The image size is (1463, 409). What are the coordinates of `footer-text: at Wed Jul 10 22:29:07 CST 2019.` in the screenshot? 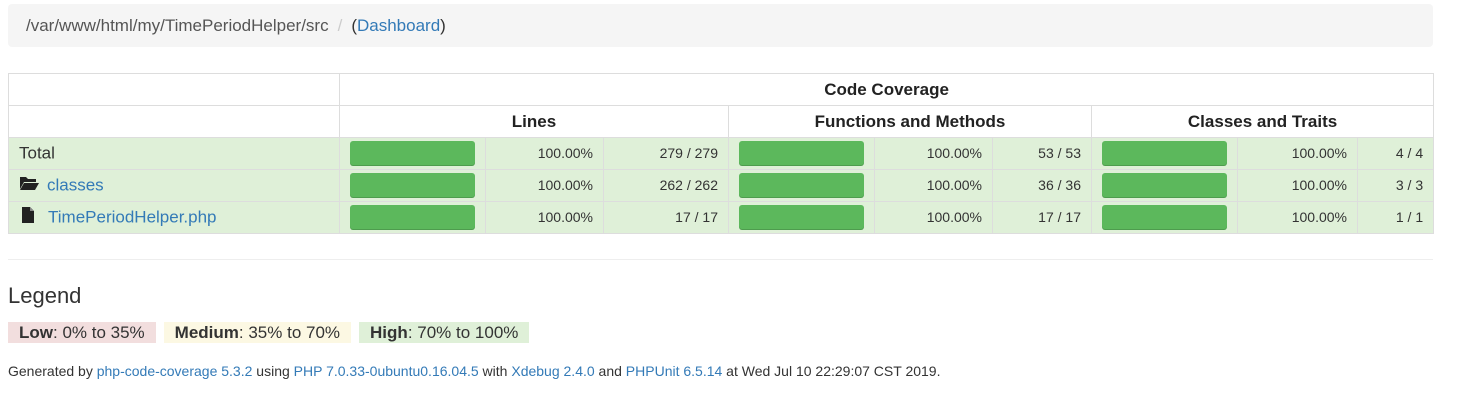 It's located at (831, 371).